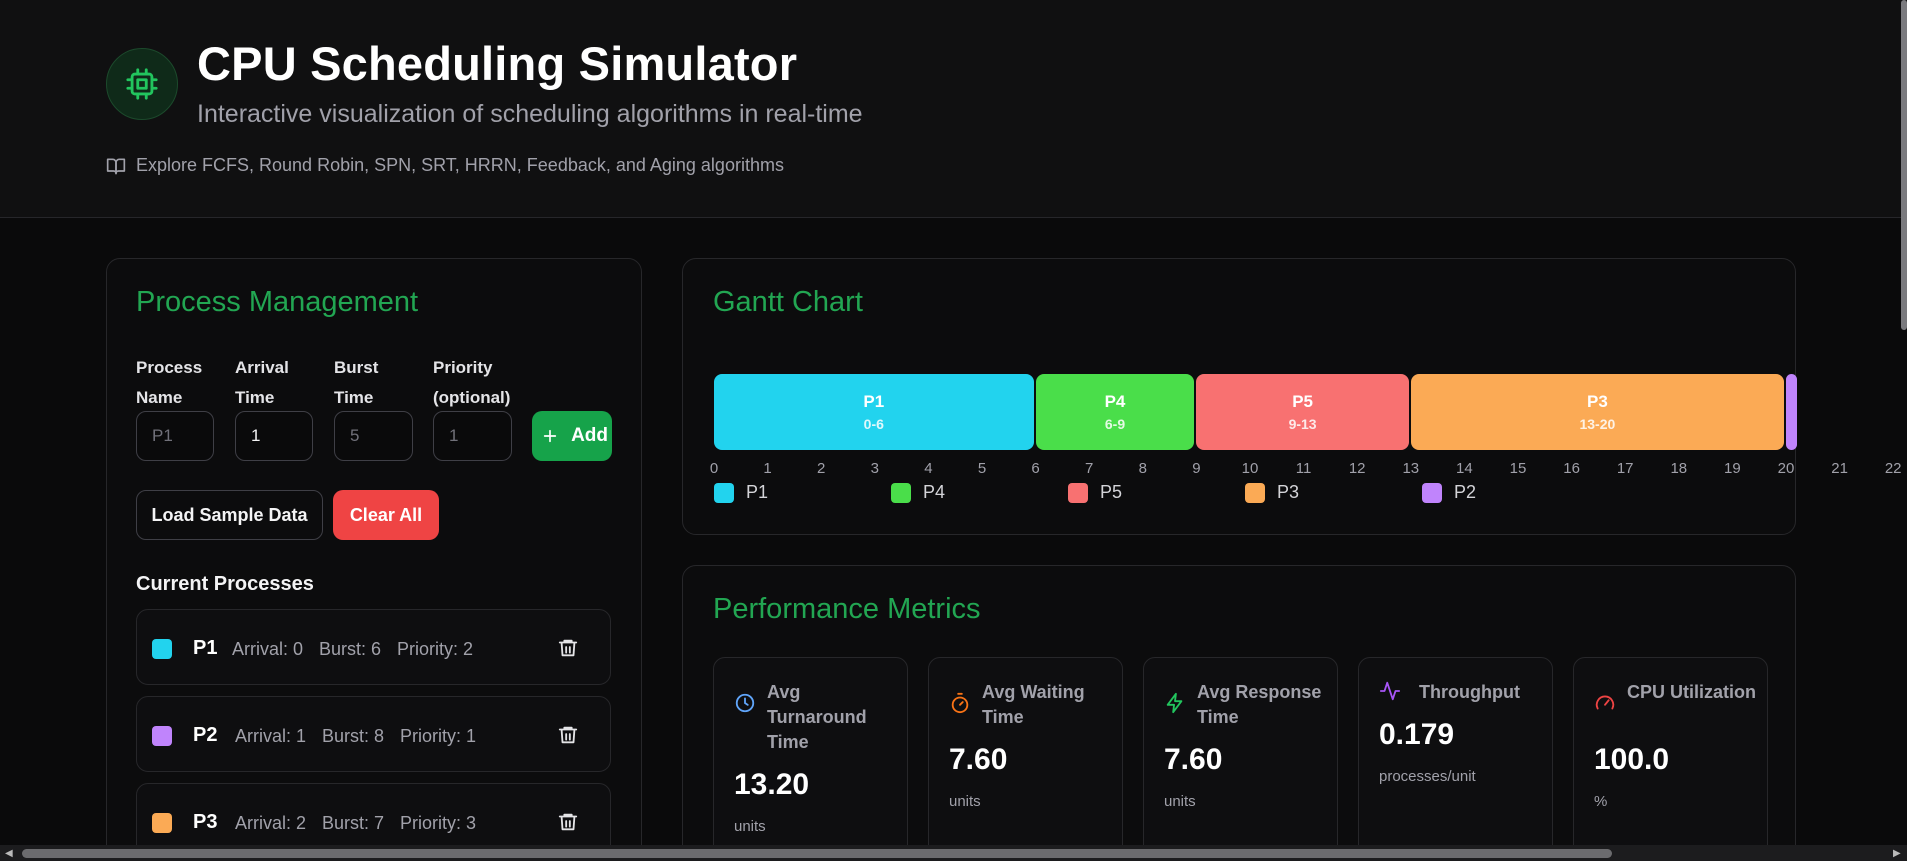 Image resolution: width=1907 pixels, height=861 pixels. What do you see at coordinates (817, 853) in the screenshot?
I see `scrollbar-thumb` at bounding box center [817, 853].